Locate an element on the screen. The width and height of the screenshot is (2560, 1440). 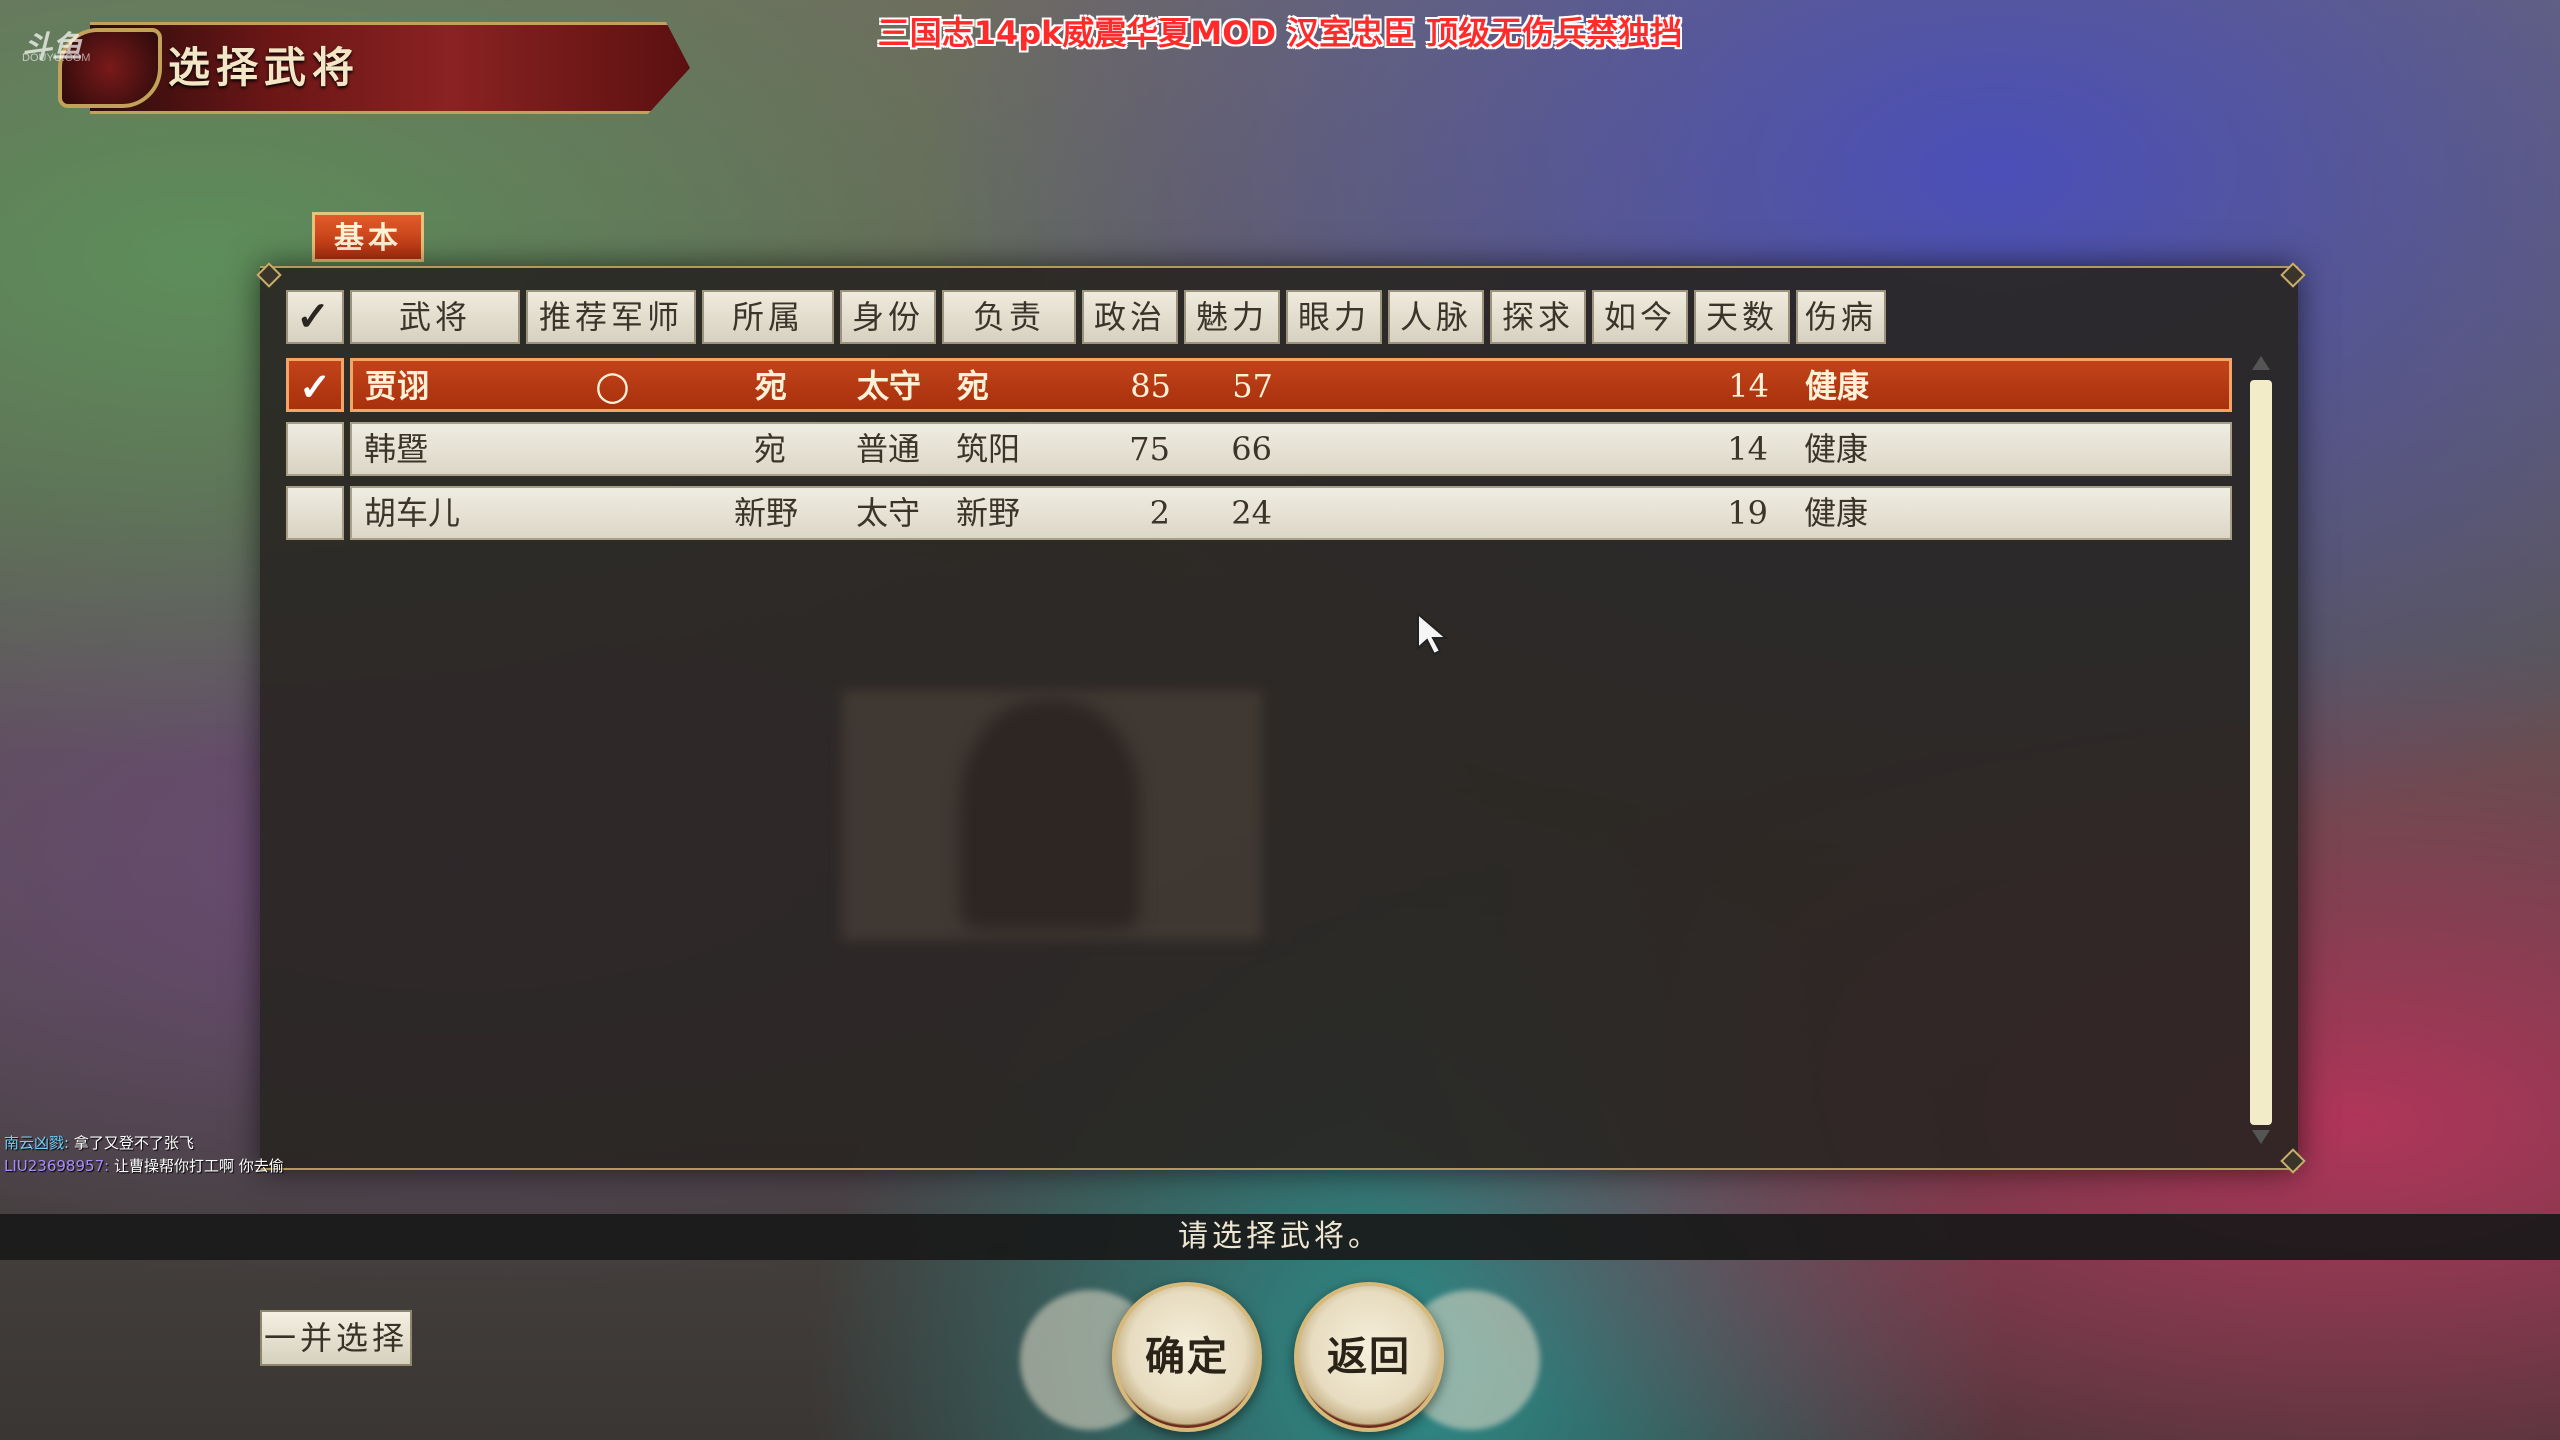
politics: 2 is located at coordinates (1159, 513).